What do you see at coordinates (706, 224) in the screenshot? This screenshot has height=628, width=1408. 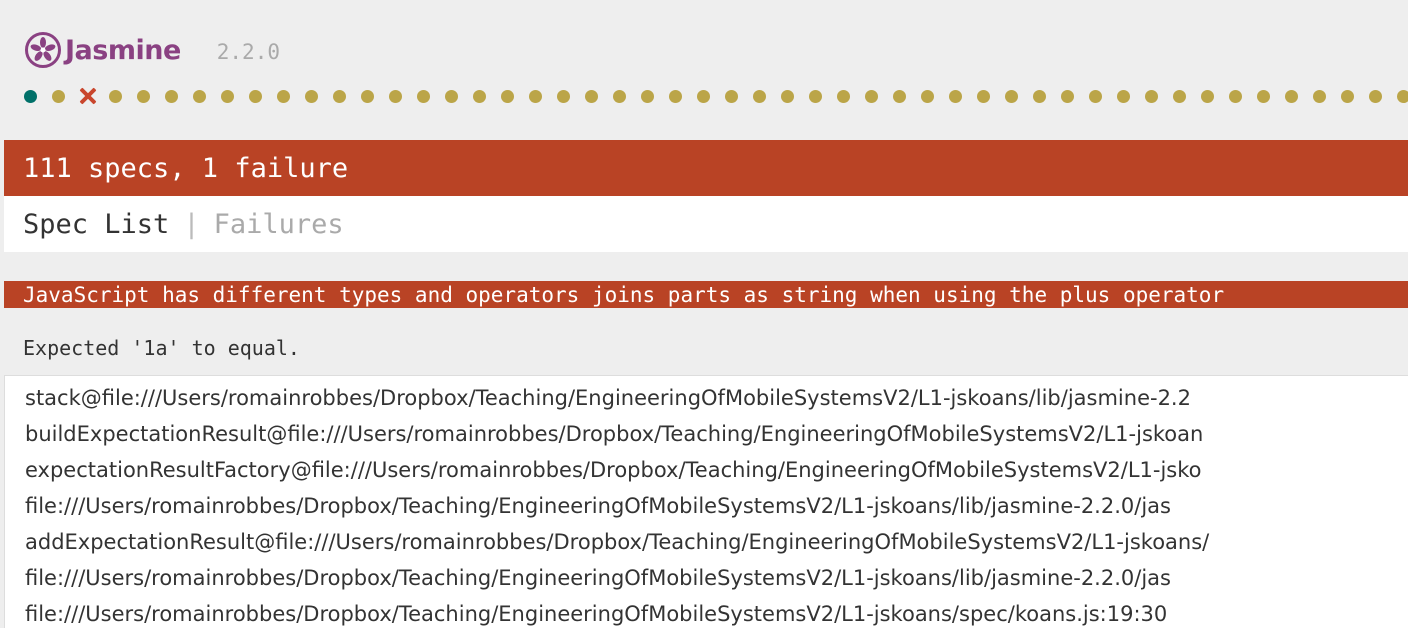 I see `results-menu: Spec List | Failures` at bounding box center [706, 224].